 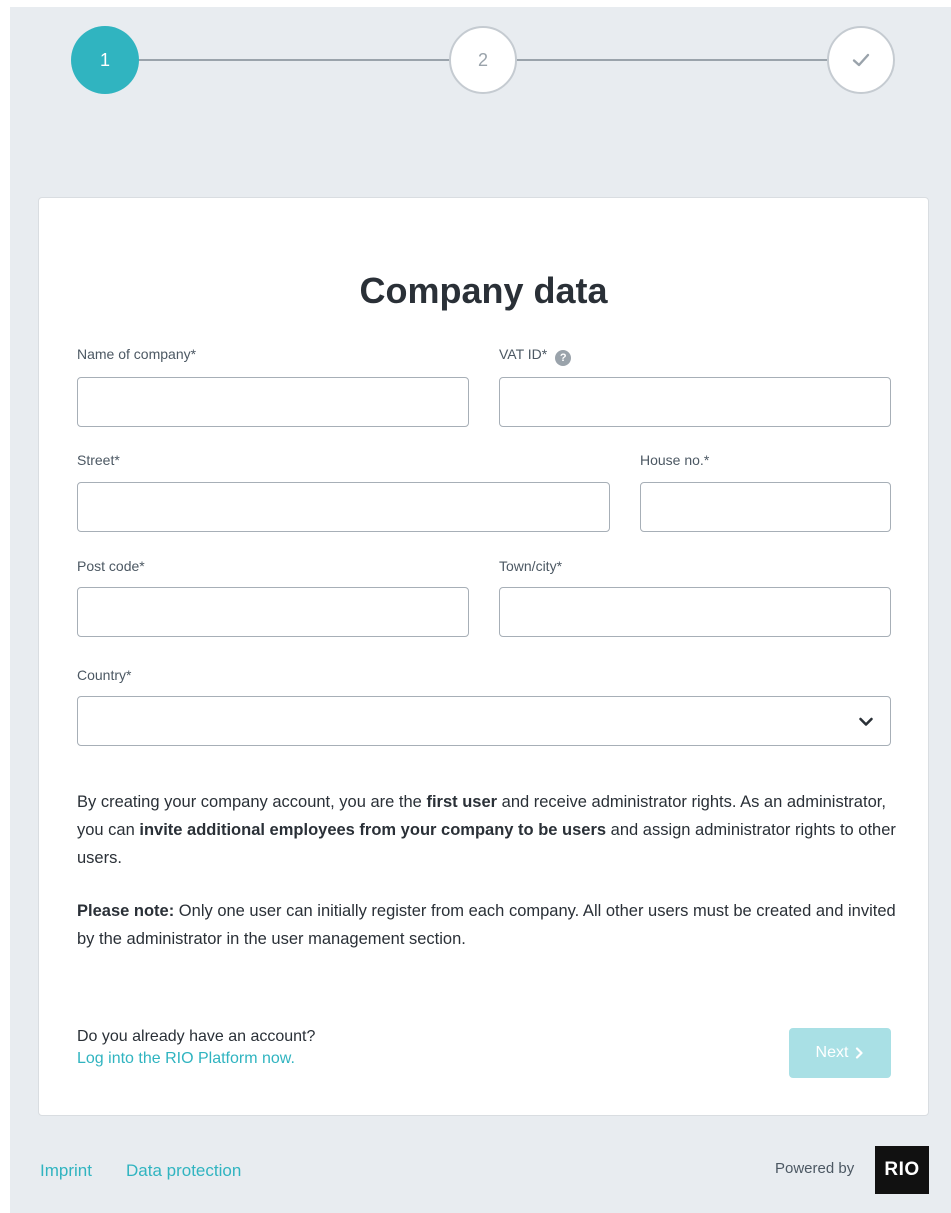 I want to click on left-edge, so click(x=5, y=606).